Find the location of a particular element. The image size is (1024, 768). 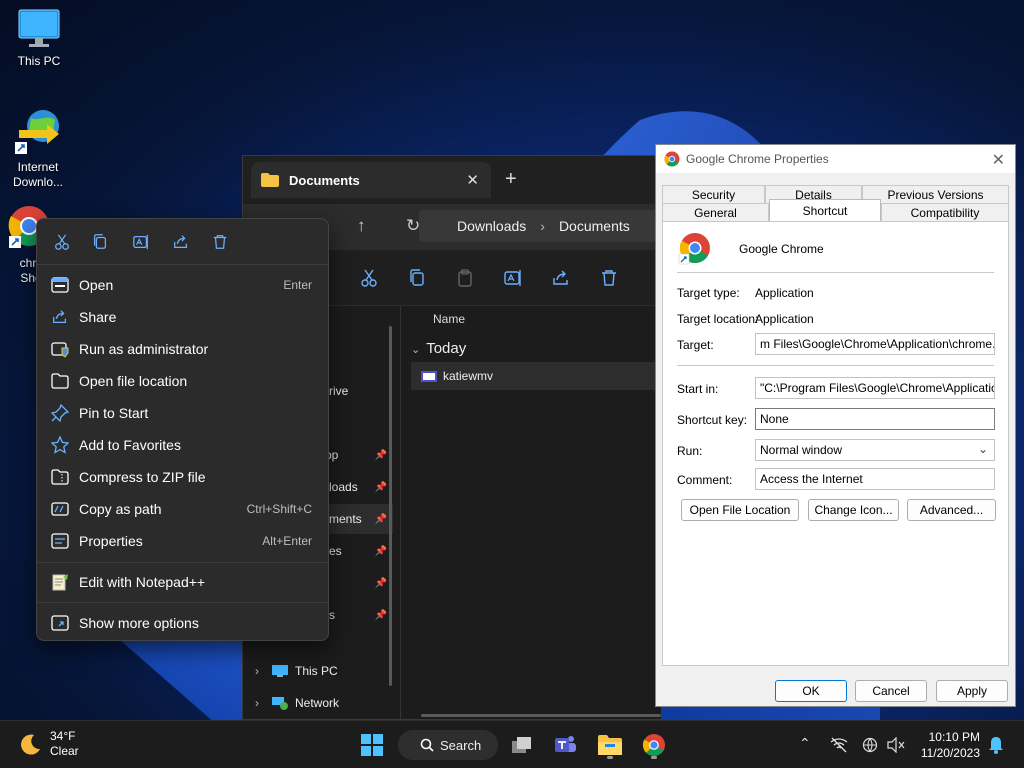

speaker-muted-icon is located at coordinates (896, 745).